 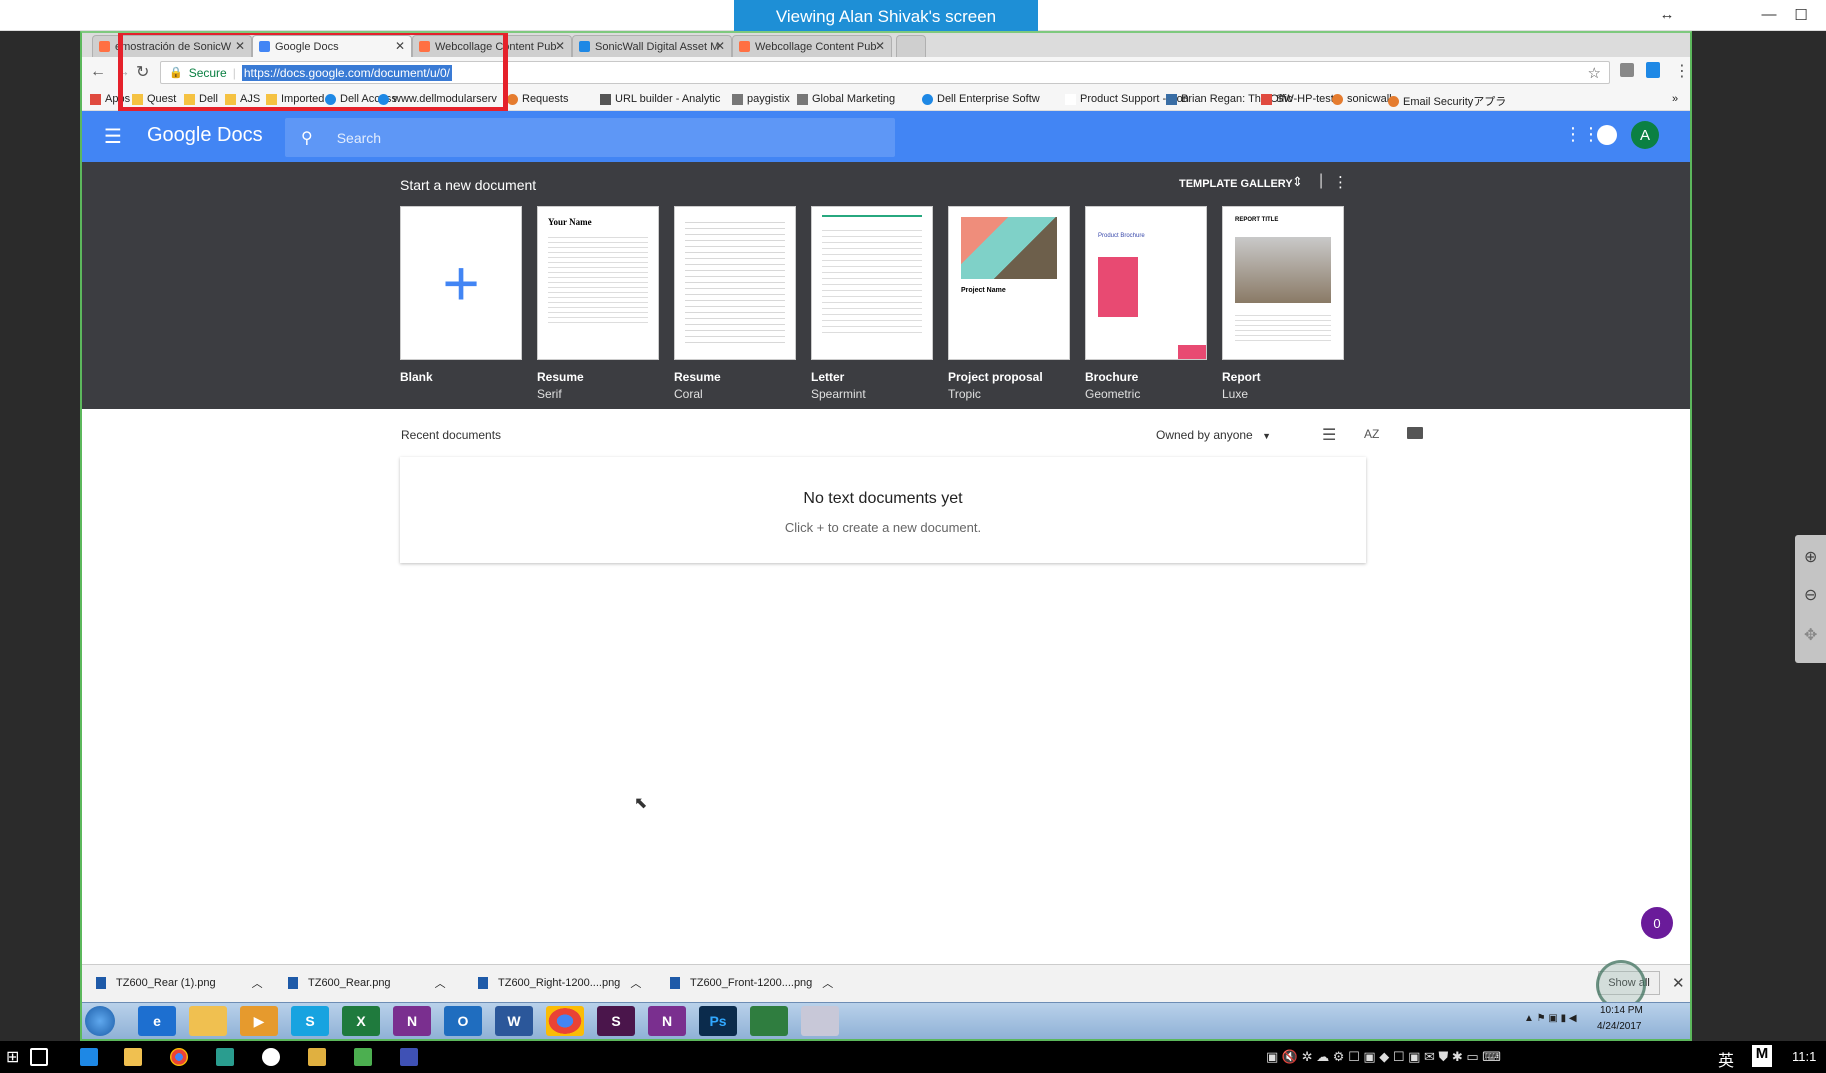 What do you see at coordinates (1236, 184) in the screenshot?
I see `template-gallery-button: TEMPLATE GALLERY` at bounding box center [1236, 184].